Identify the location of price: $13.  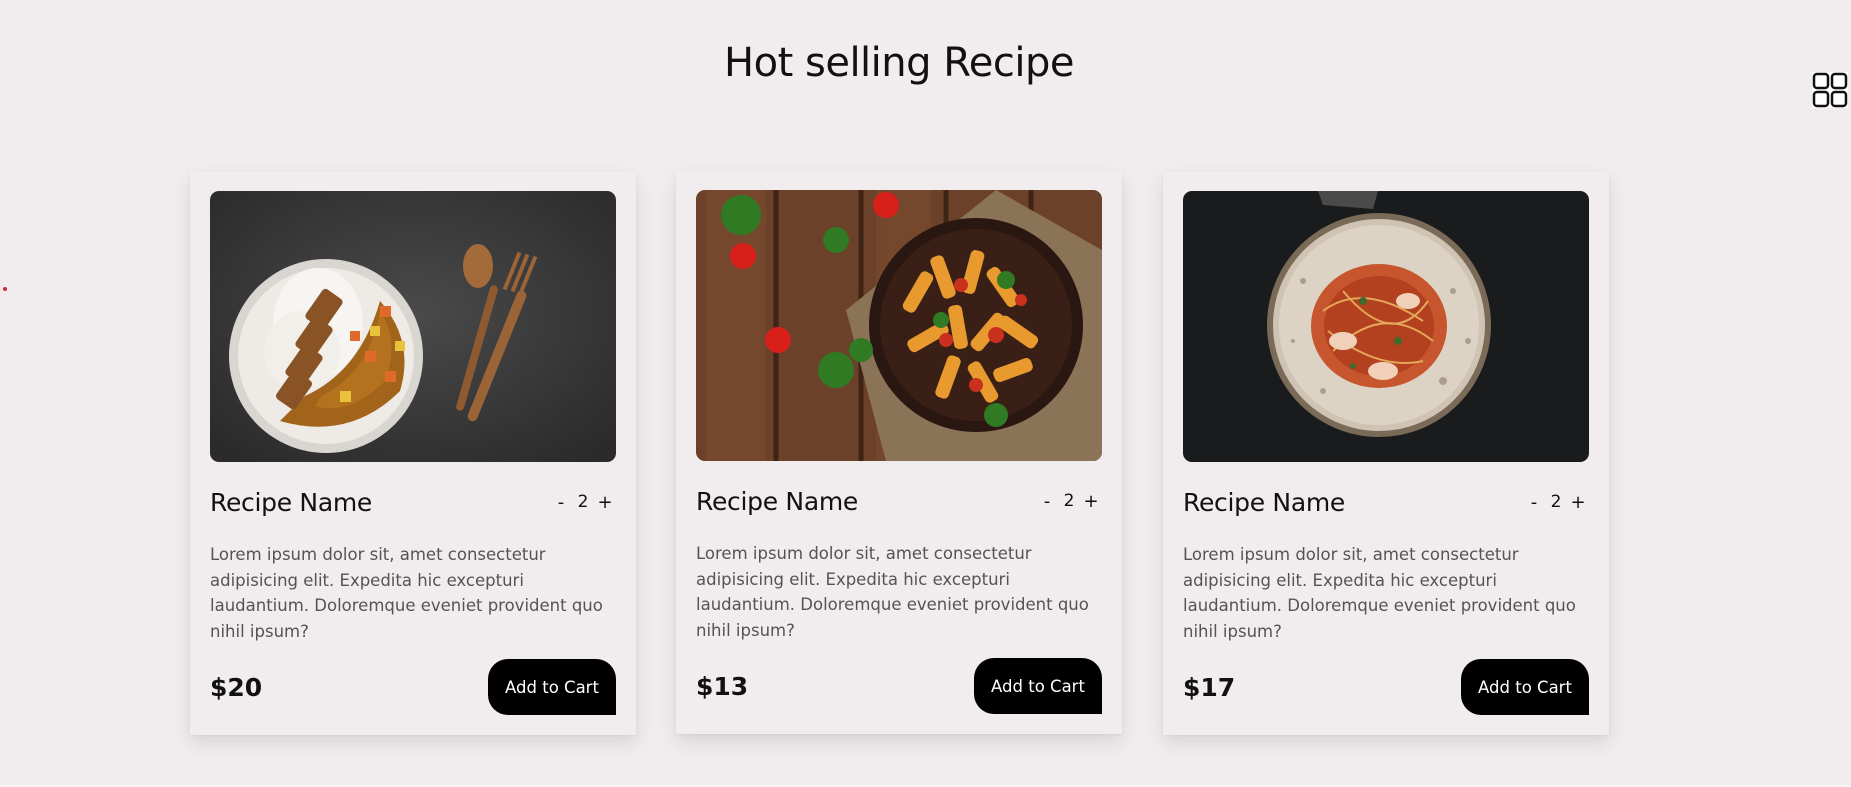
(722, 686).